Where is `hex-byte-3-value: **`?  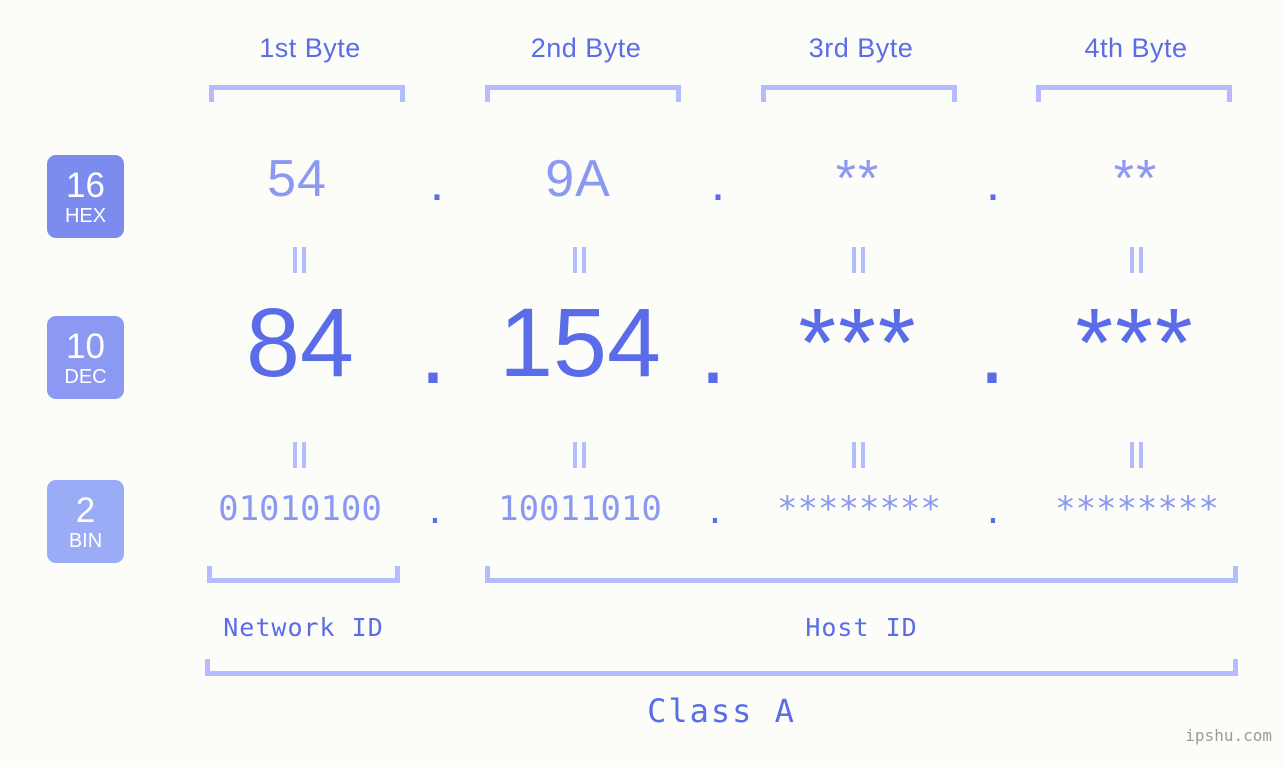
hex-byte-3-value: ** is located at coordinates (858, 179).